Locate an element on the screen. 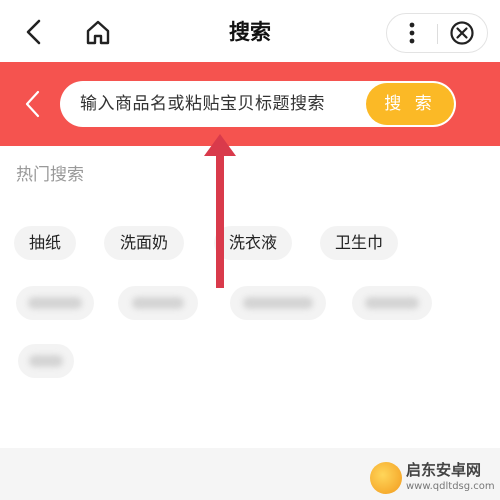 This screenshot has width=500, height=500. top-nav-bar: 搜索 is located at coordinates (250, 31).